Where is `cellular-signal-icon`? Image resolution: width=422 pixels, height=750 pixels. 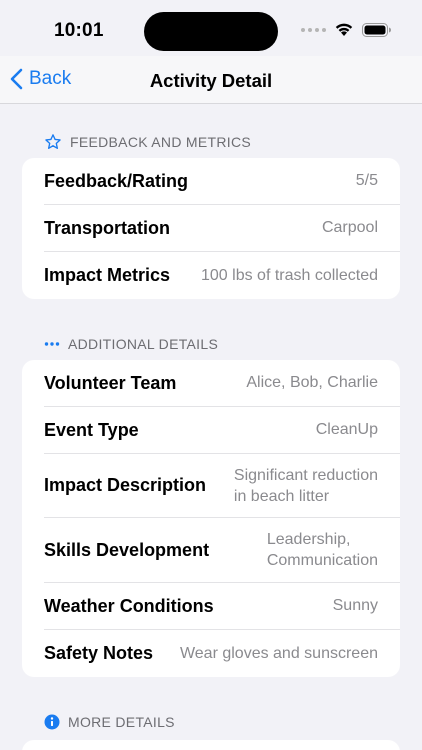
cellular-signal-icon is located at coordinates (313, 29).